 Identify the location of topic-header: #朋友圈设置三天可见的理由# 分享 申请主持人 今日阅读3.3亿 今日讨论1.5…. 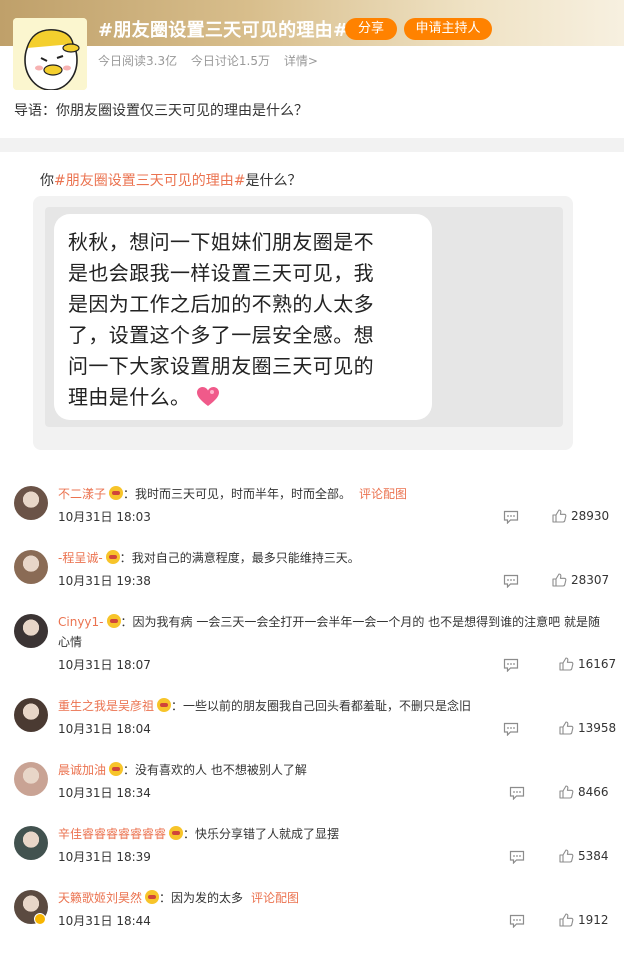
(312, 69).